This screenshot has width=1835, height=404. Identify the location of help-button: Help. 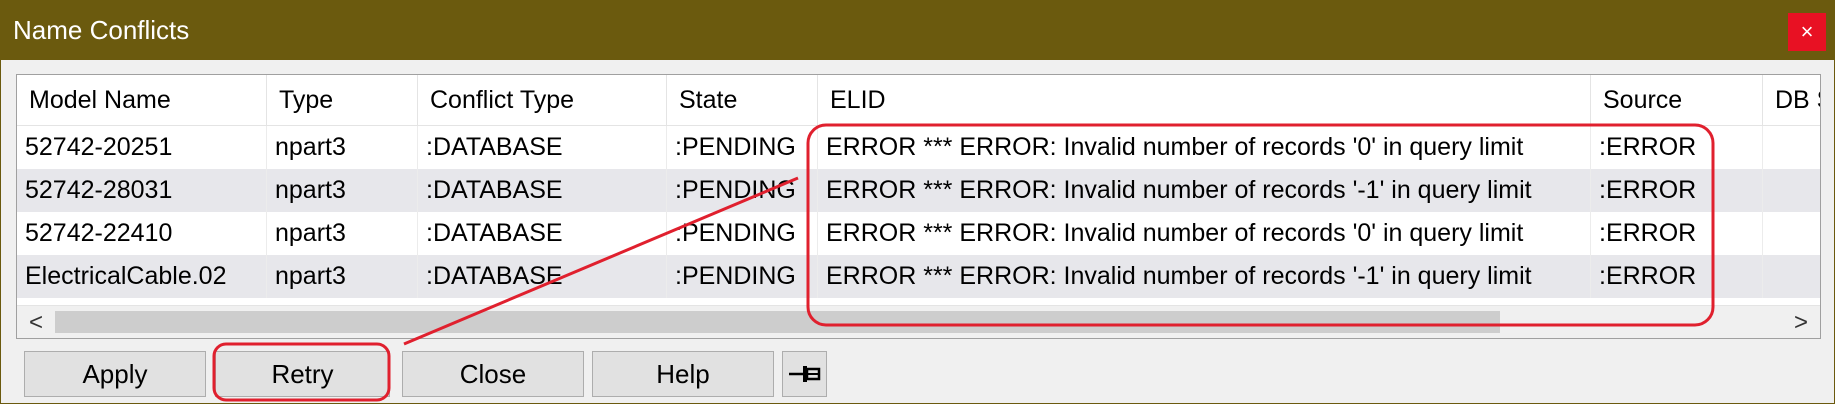
(683, 374).